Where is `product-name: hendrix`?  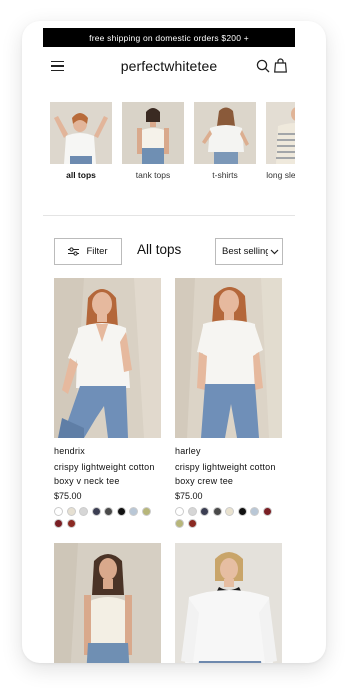 product-name: hendrix is located at coordinates (107, 451).